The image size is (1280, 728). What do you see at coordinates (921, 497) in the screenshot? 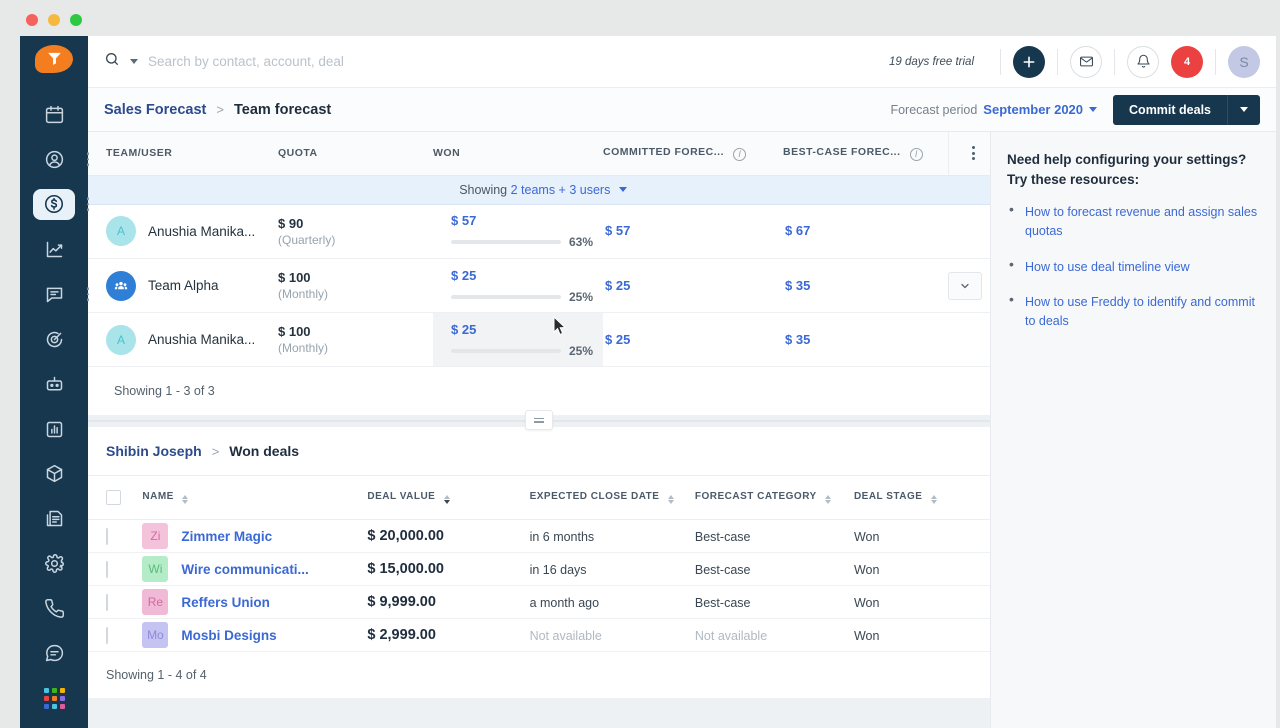
I see `column-deal-stage: DEAL STAGE` at bounding box center [921, 497].